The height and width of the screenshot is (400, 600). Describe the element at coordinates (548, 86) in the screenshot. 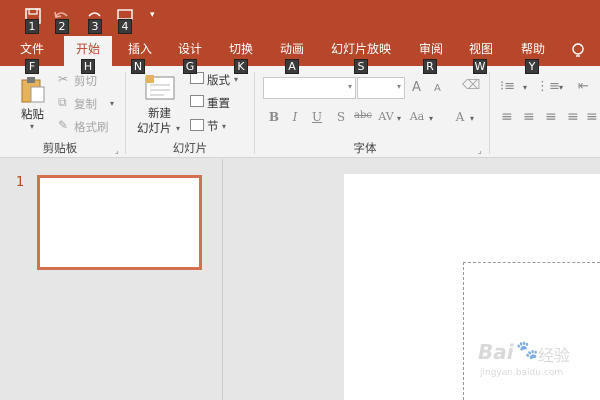

I see `numbering-icon: ⋮≡` at that location.